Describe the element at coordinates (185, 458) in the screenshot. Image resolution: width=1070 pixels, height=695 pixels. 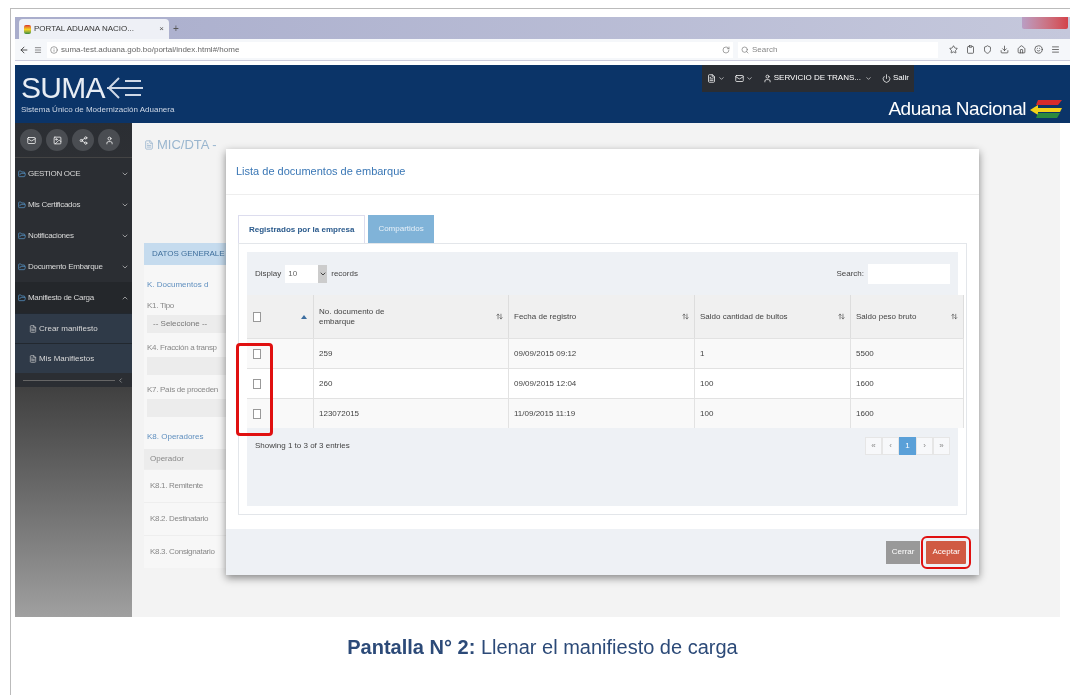
I see `table-header: Operador` at that location.